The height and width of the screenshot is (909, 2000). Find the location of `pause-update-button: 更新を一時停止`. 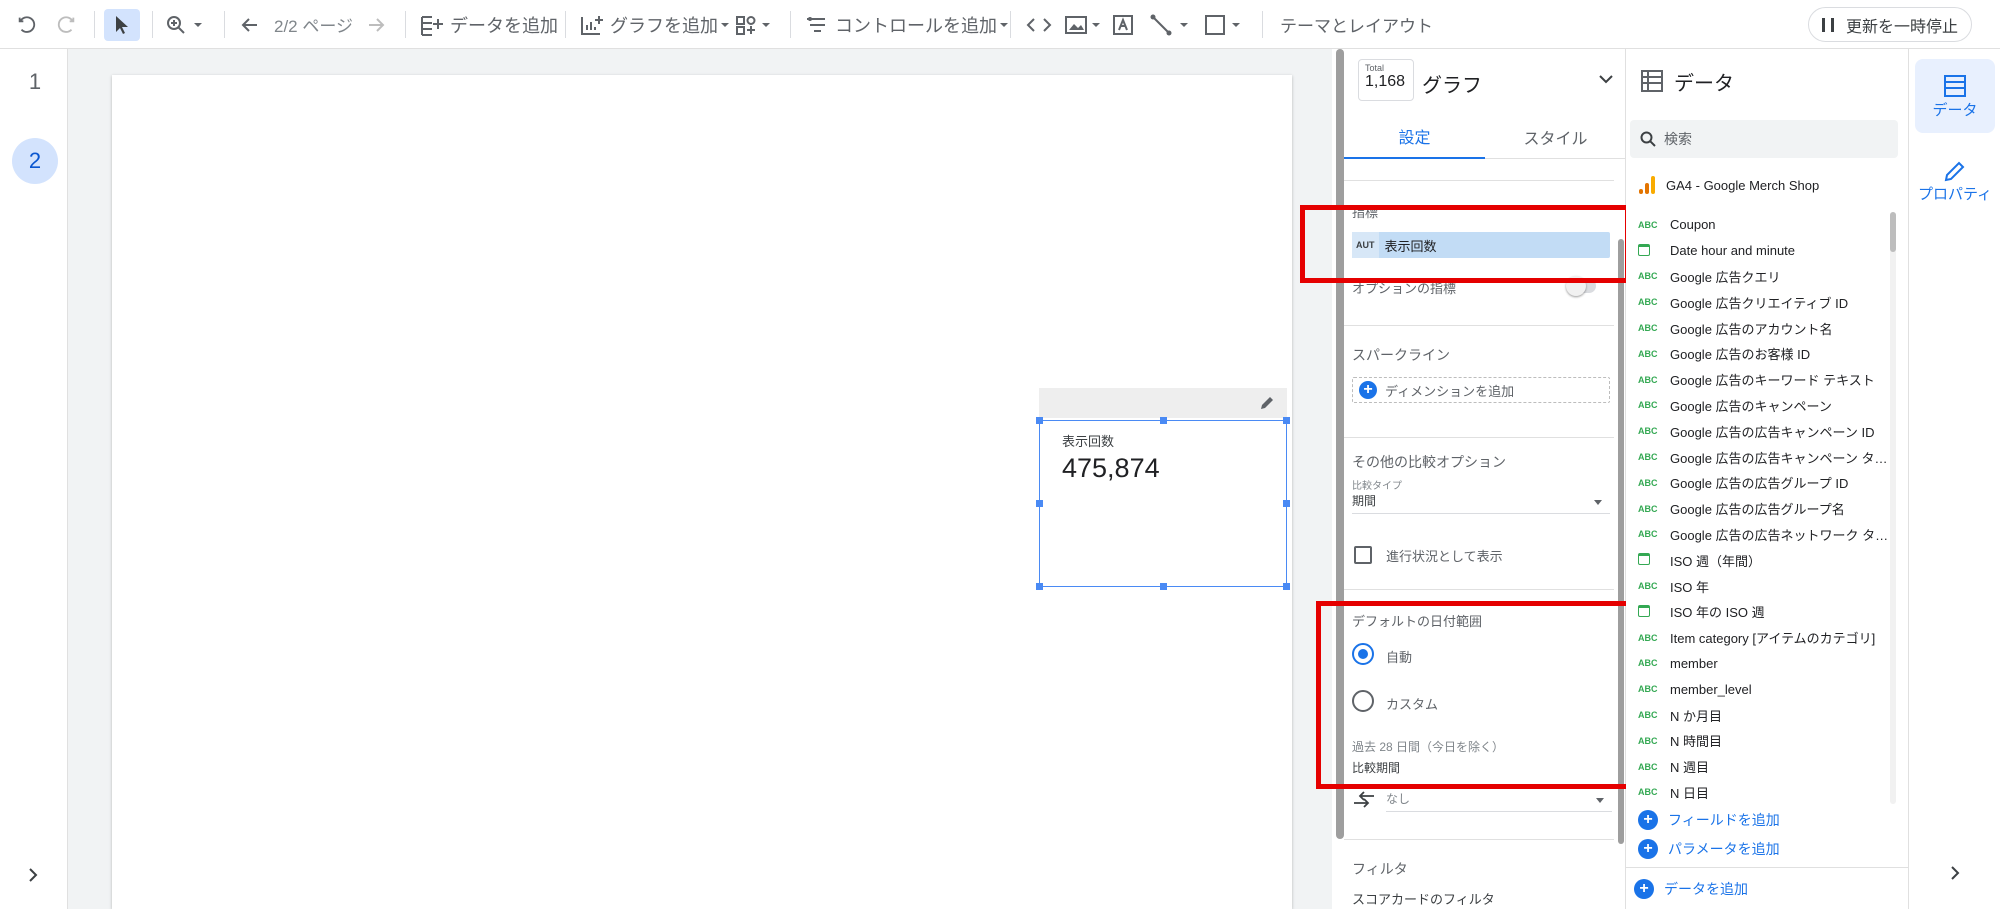

pause-update-button: 更新を一時停止 is located at coordinates (1890, 24).